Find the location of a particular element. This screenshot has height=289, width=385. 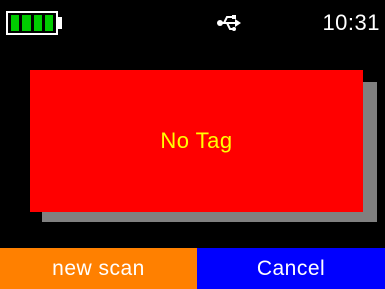

clock: 10:31 is located at coordinates (351, 22).